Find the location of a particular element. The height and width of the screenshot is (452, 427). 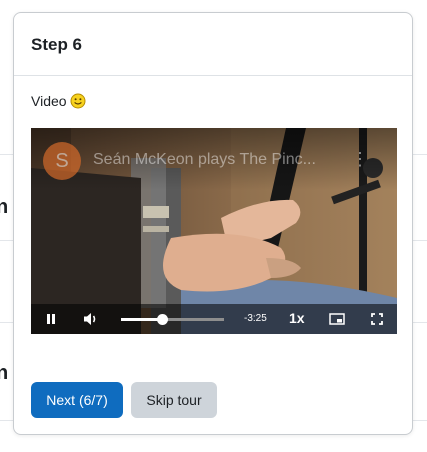

step-body-text: Video is located at coordinates (49, 101).